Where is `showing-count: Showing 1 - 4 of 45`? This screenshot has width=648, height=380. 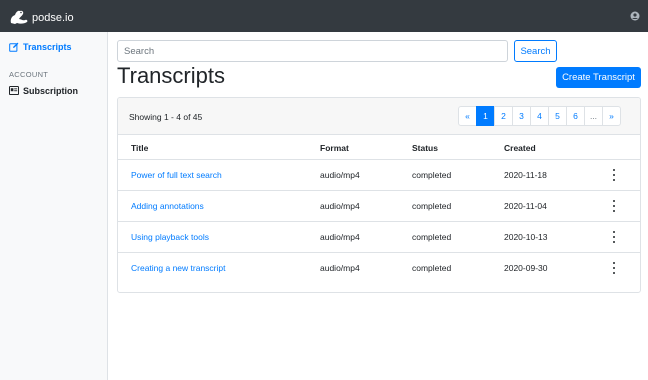 showing-count: Showing 1 - 4 of 45 is located at coordinates (166, 117).